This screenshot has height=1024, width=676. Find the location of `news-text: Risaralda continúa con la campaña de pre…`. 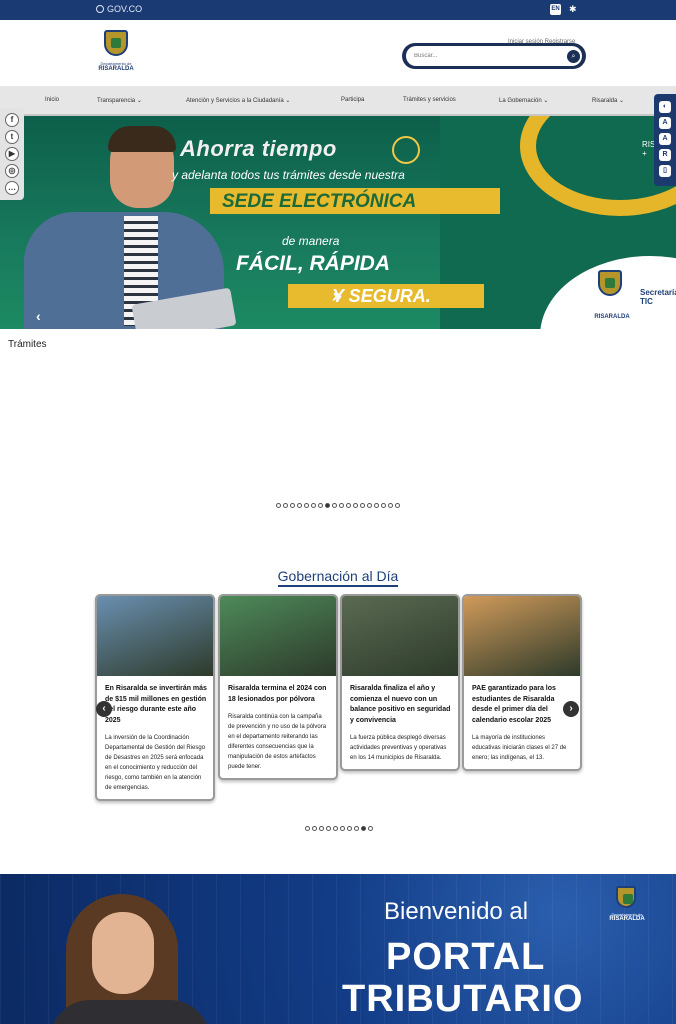

news-text: Risaralda continúa con la campaña de pre… is located at coordinates (277, 742).